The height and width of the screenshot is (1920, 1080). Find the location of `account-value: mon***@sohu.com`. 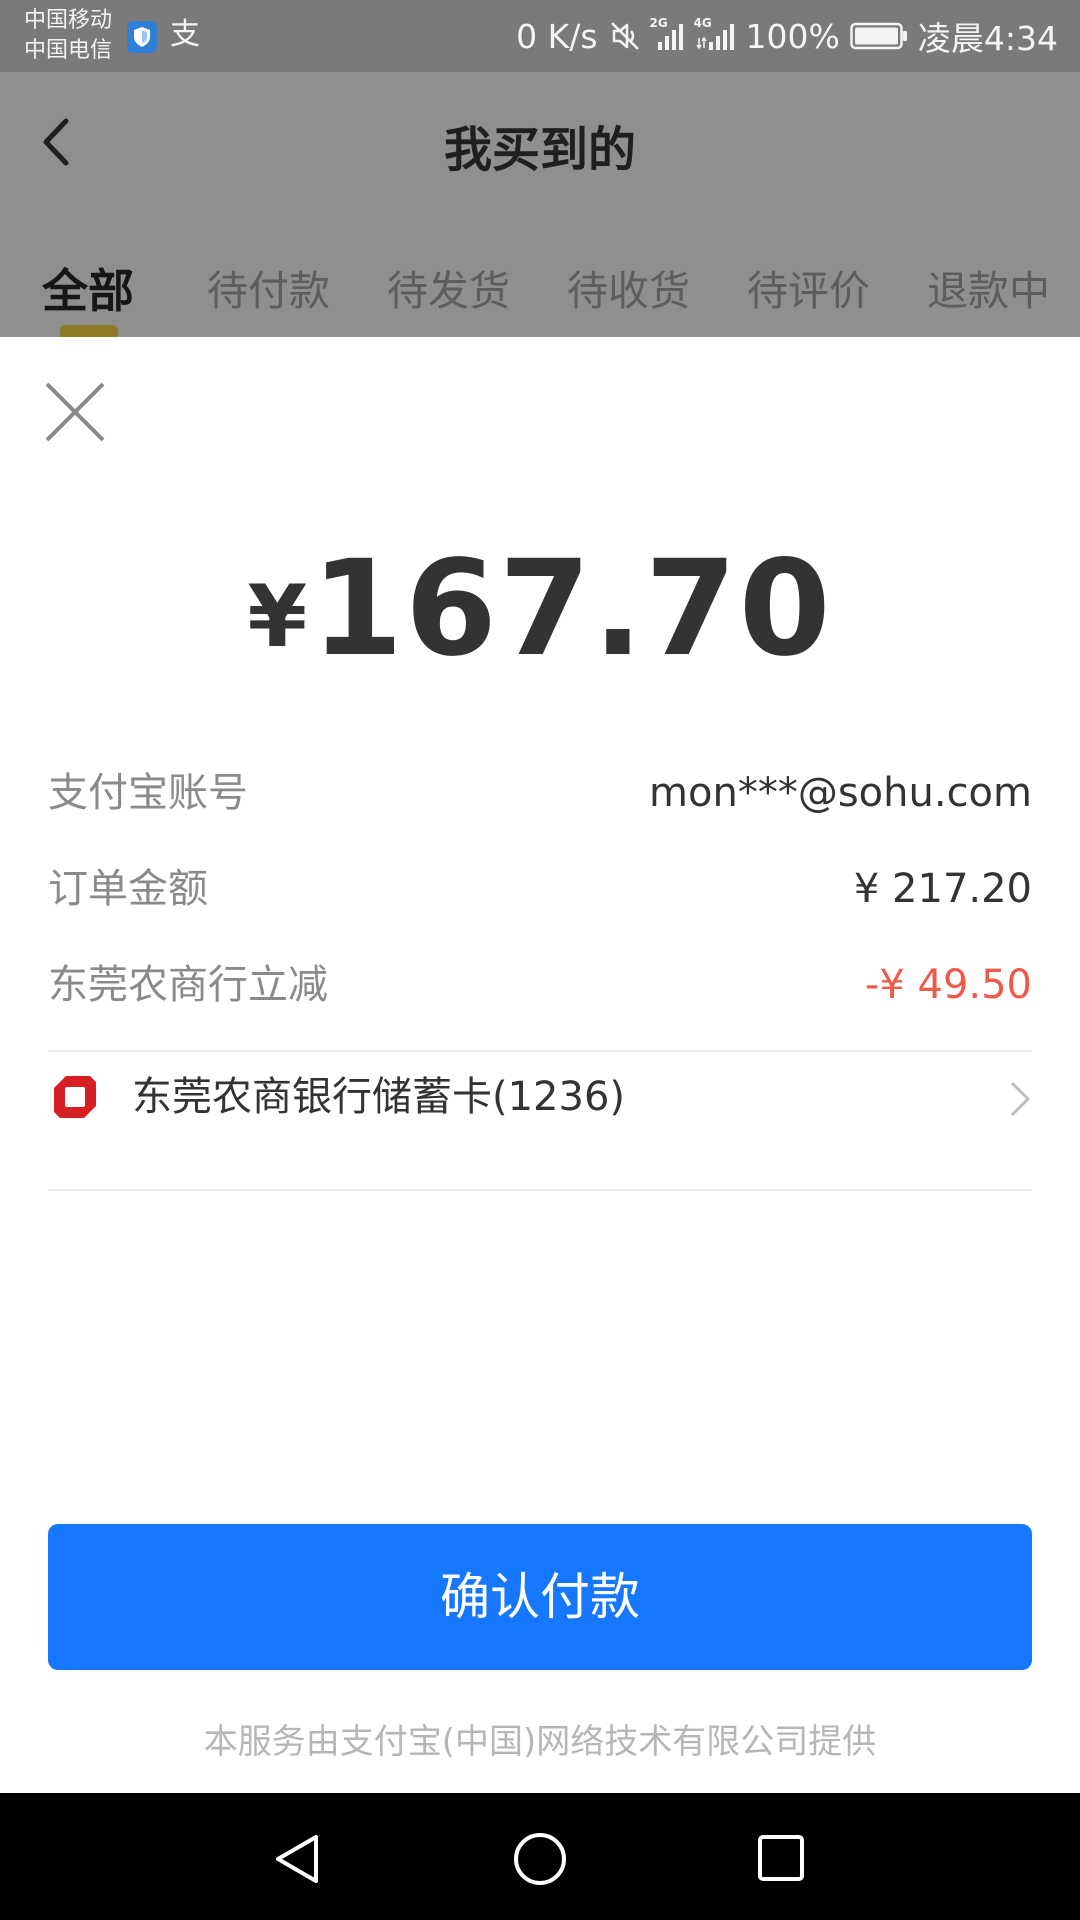

account-value: mon***@sohu.com is located at coordinates (840, 793).